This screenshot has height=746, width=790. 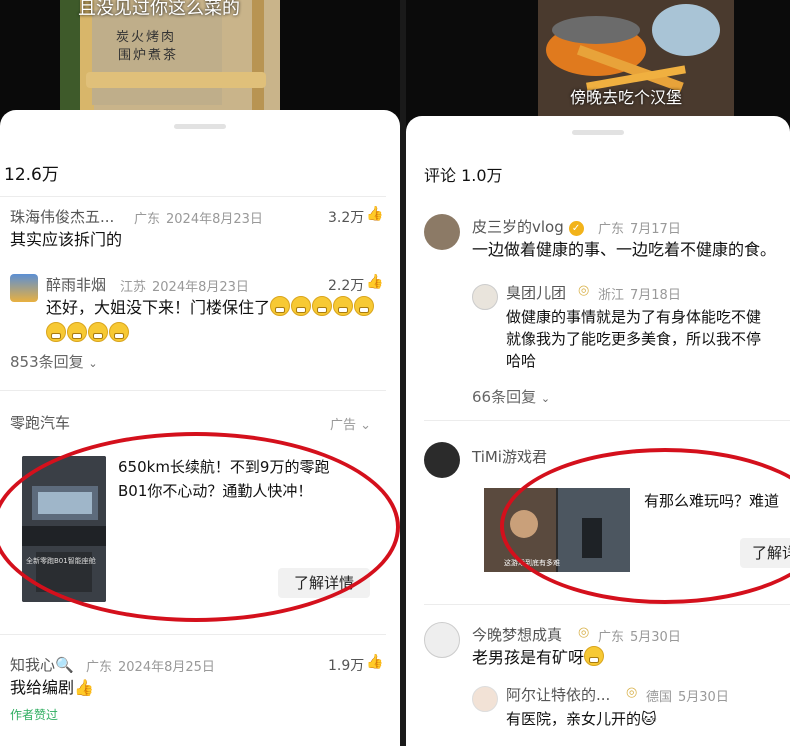 What do you see at coordinates (52, 687) in the screenshot?
I see `comment-text: 我给编剧👍` at bounding box center [52, 687].